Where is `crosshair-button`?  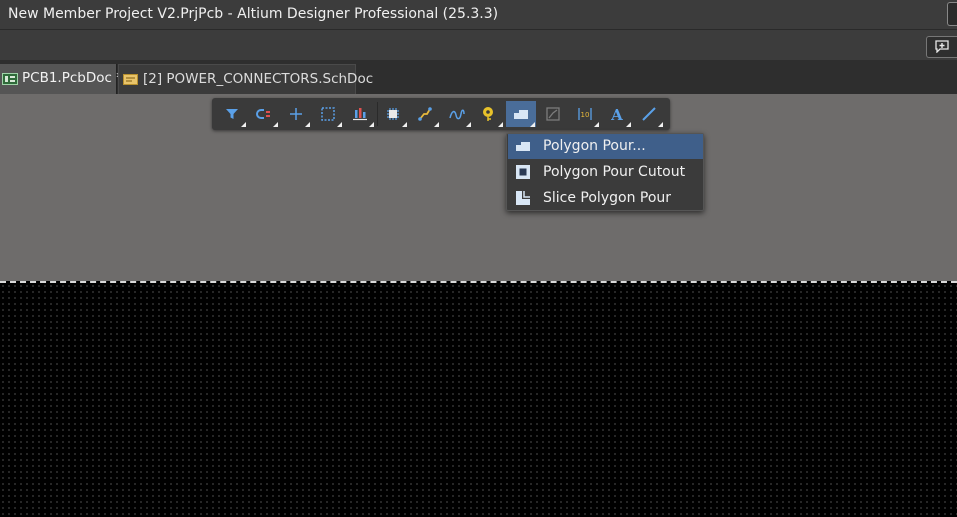
crosshair-button is located at coordinates (296, 114).